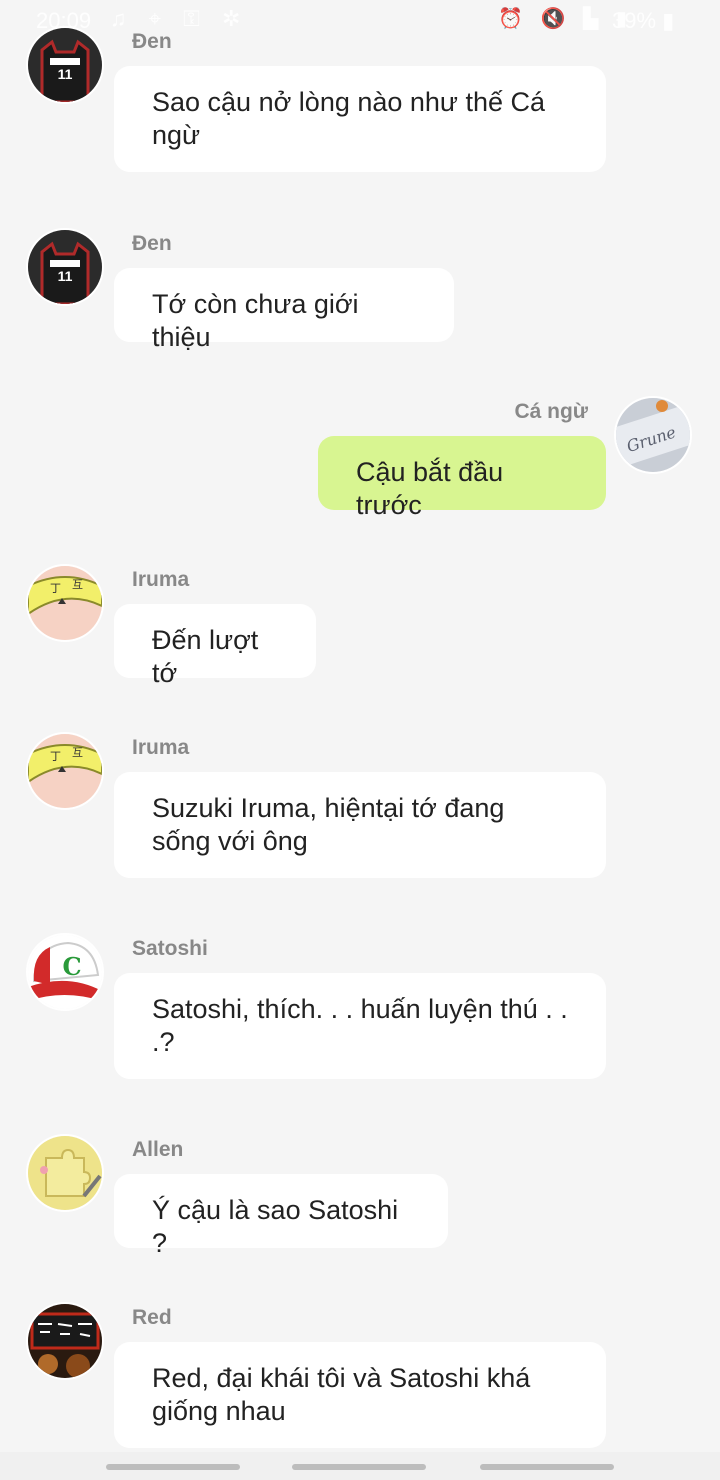 This screenshot has height=1480, width=720. I want to click on cap-avatar-icon: C, so click(65, 972).